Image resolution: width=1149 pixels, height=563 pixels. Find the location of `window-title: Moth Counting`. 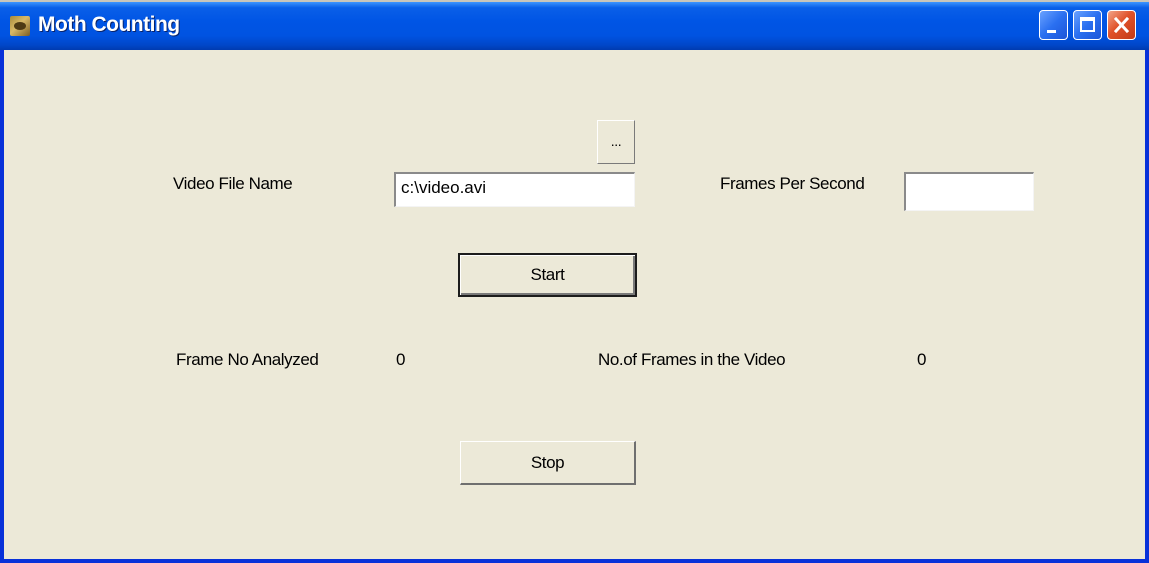

window-title: Moth Counting is located at coordinates (109, 24).